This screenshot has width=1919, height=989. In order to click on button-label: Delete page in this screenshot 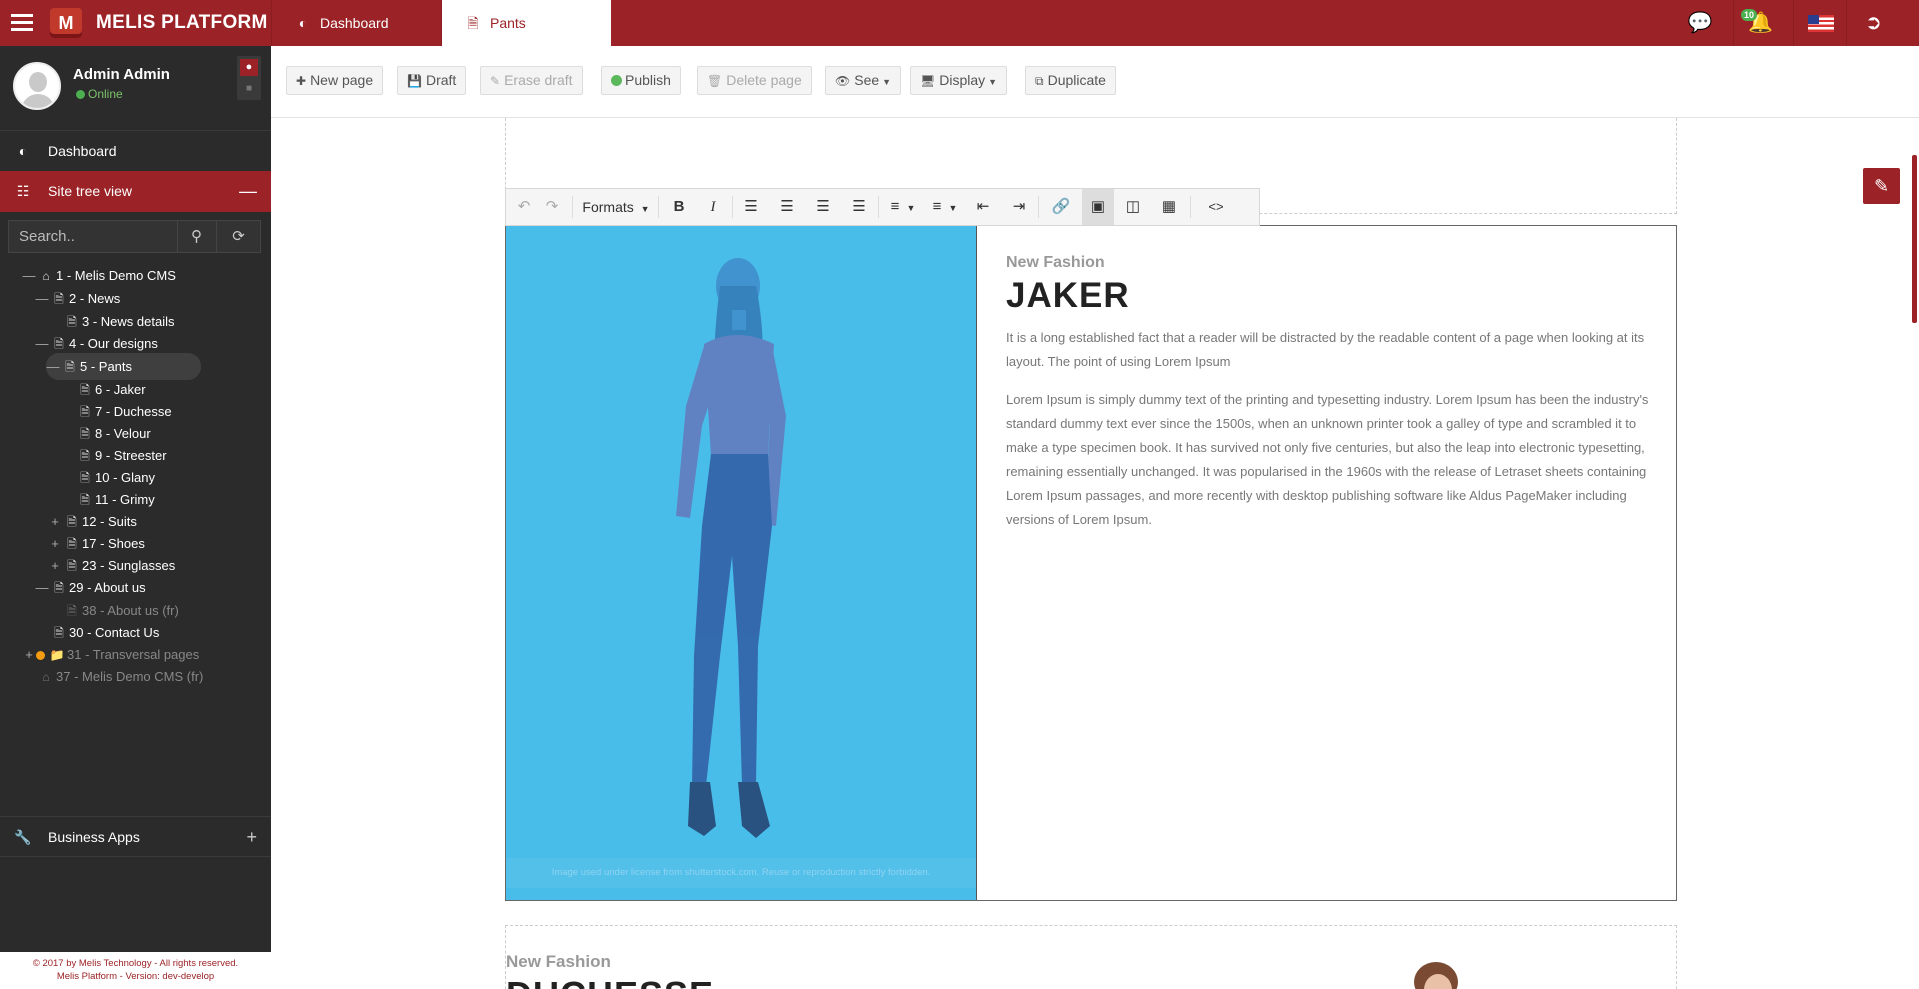, I will do `click(764, 80)`.